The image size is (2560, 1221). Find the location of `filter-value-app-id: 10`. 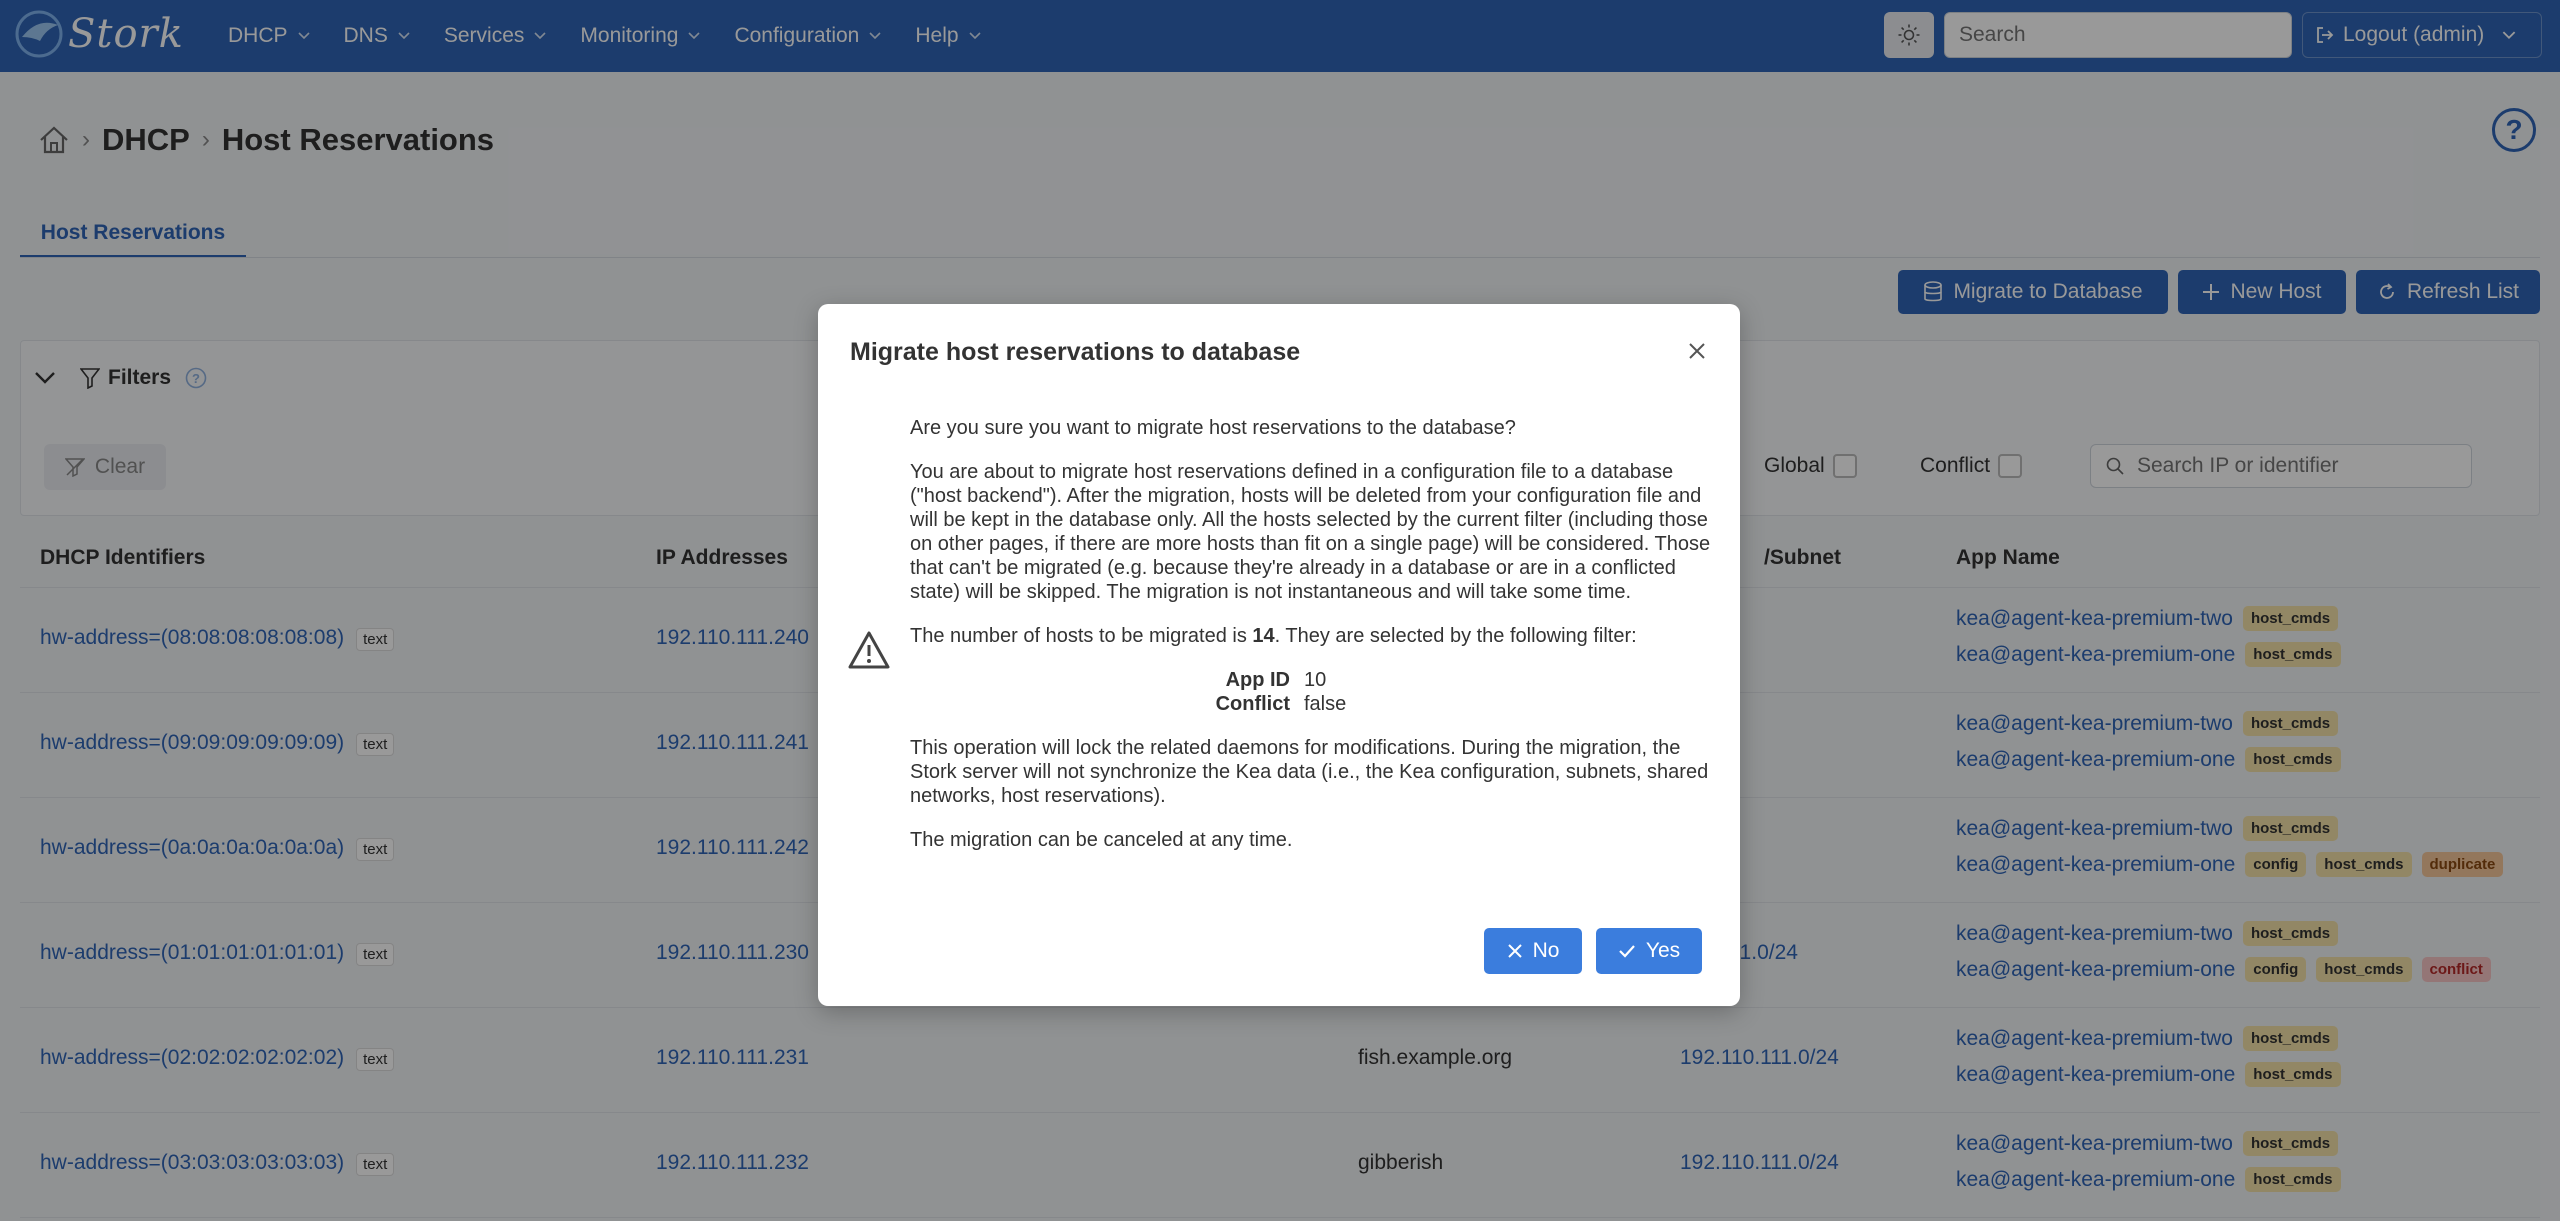

filter-value-app-id: 10 is located at coordinates (1315, 680).